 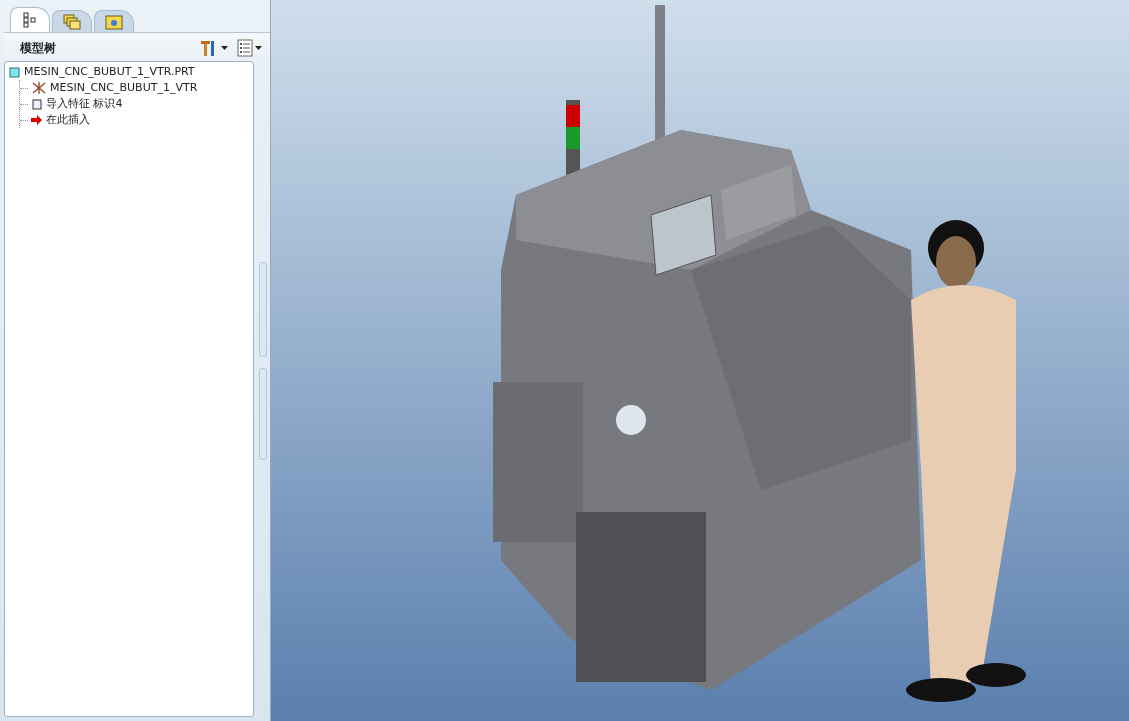 I want to click on panel-title: 模型树, so click(x=38, y=48).